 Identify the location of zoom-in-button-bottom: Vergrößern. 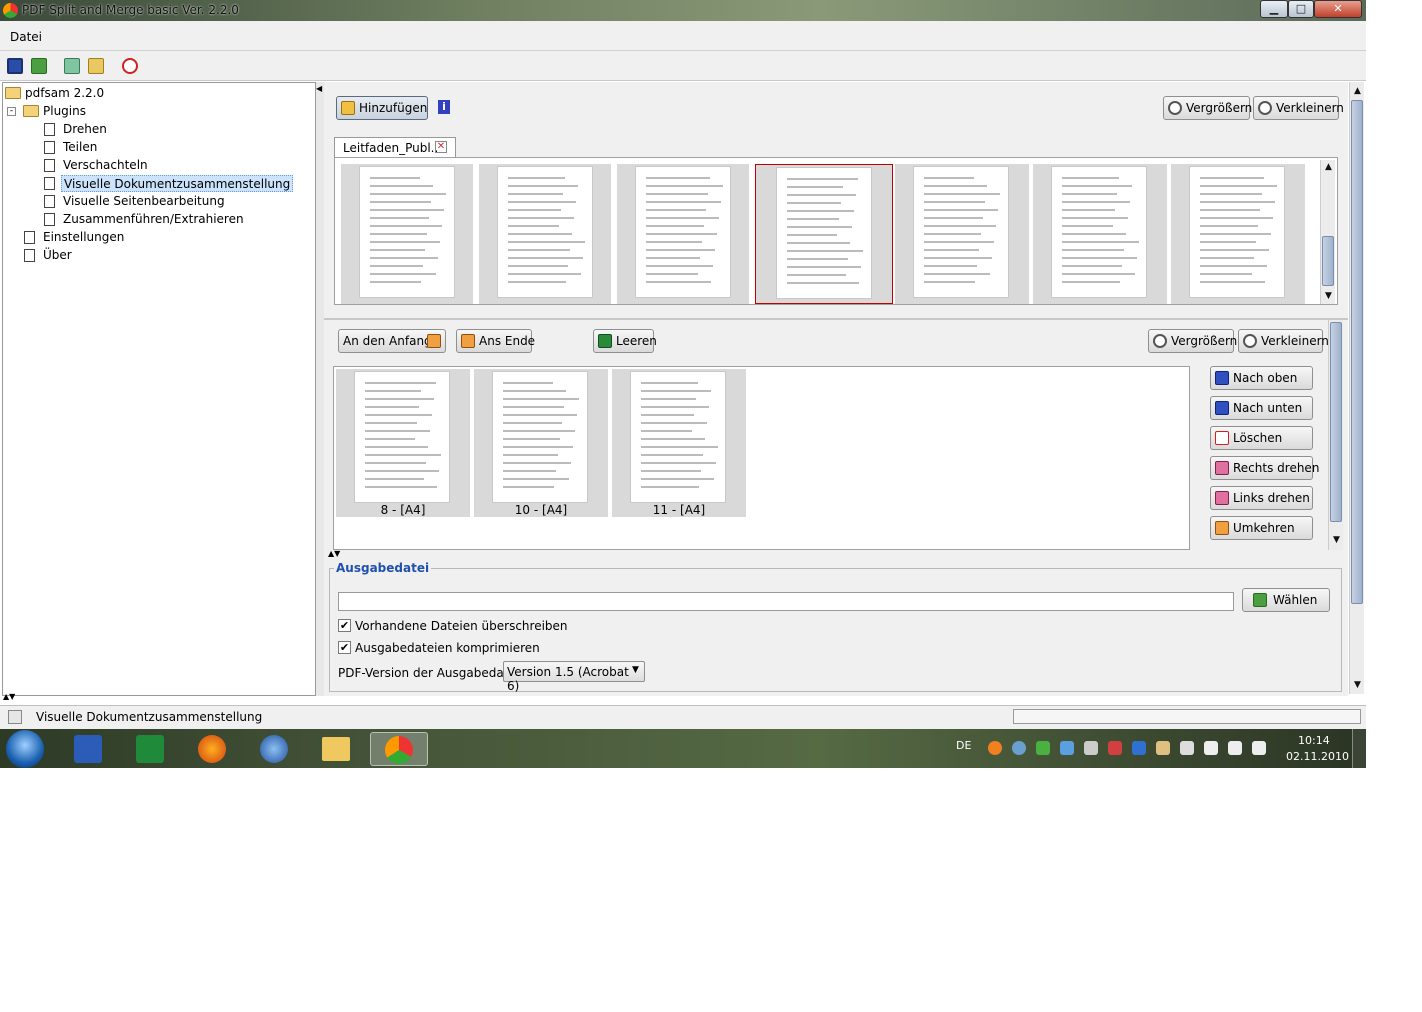
(1193, 341).